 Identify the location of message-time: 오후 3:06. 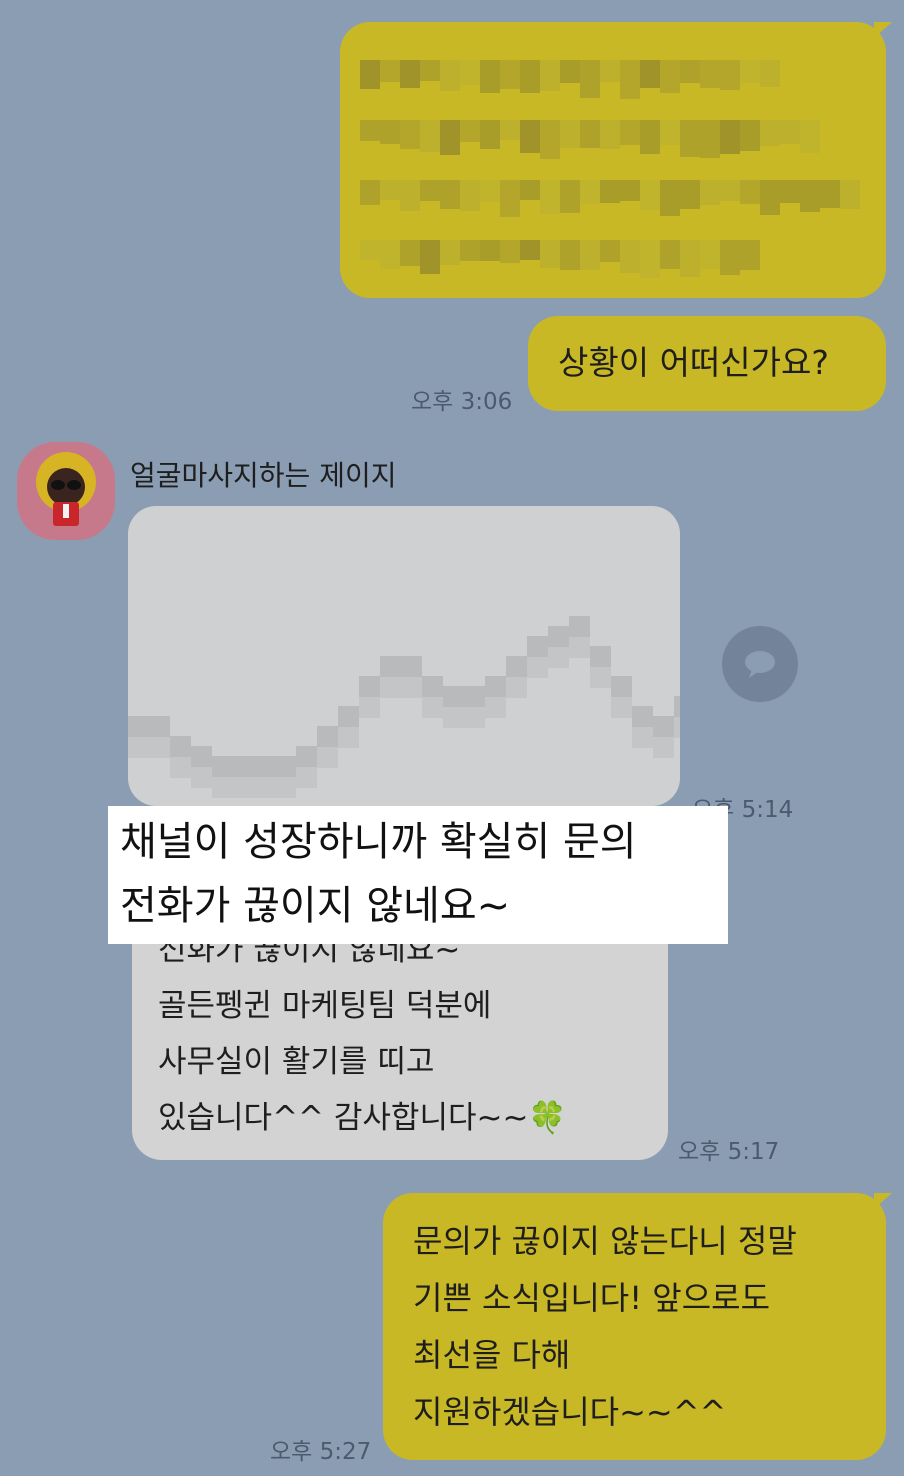
(462, 402).